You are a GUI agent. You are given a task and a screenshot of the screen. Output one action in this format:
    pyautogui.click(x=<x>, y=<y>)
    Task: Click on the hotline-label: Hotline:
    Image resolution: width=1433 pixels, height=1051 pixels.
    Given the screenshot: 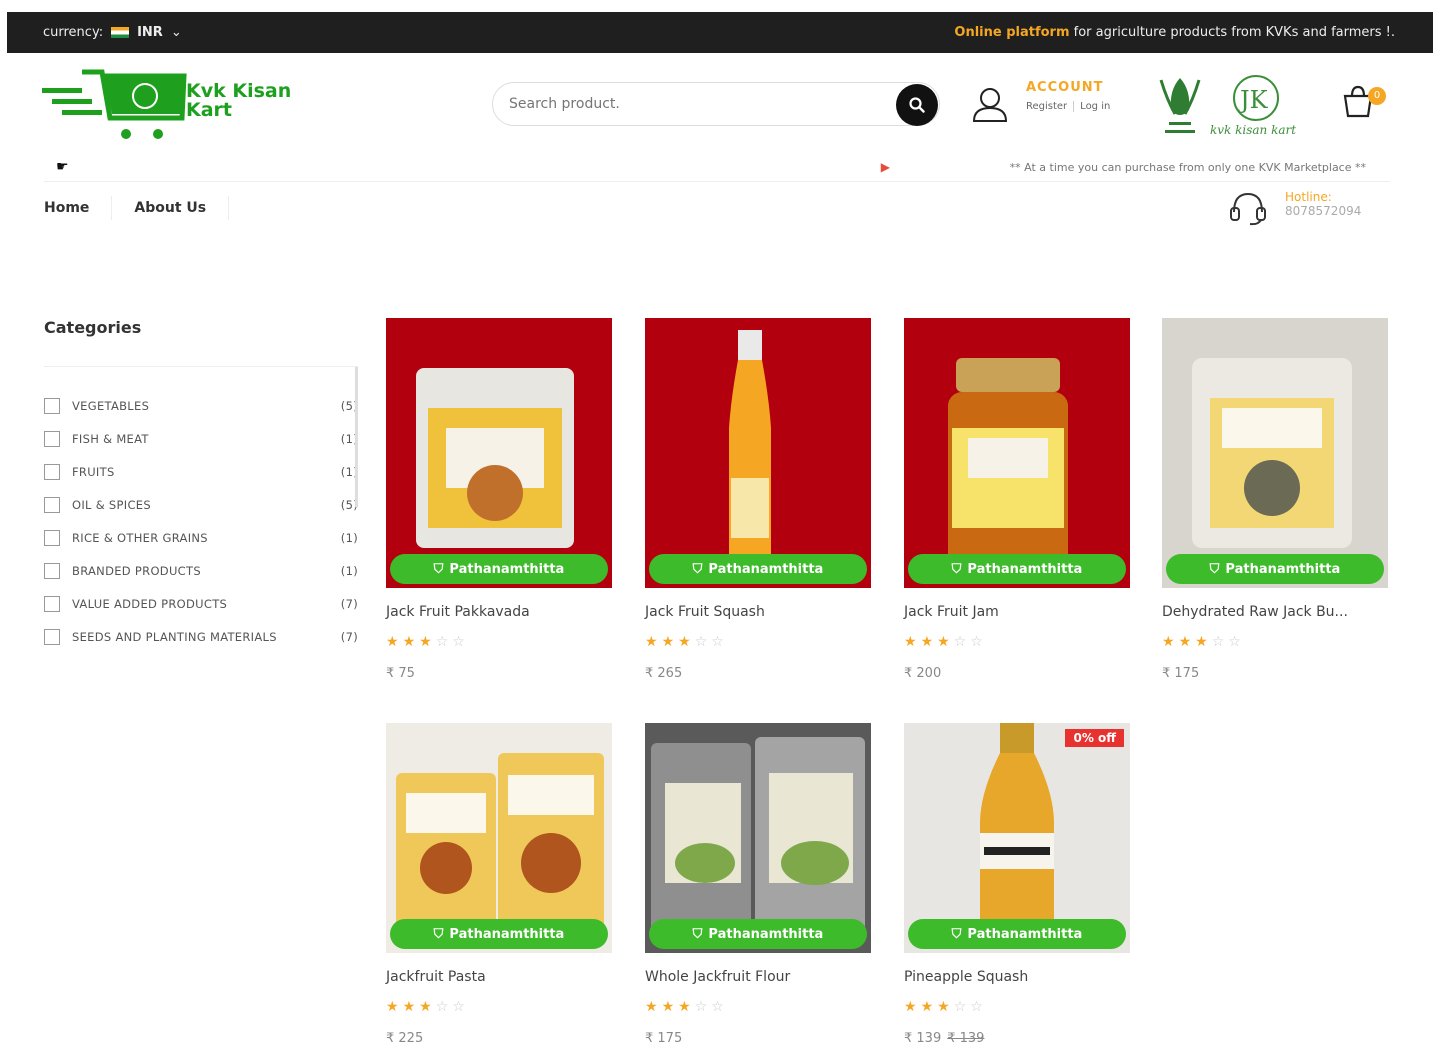 What is the action you would take?
    pyautogui.click(x=1308, y=197)
    